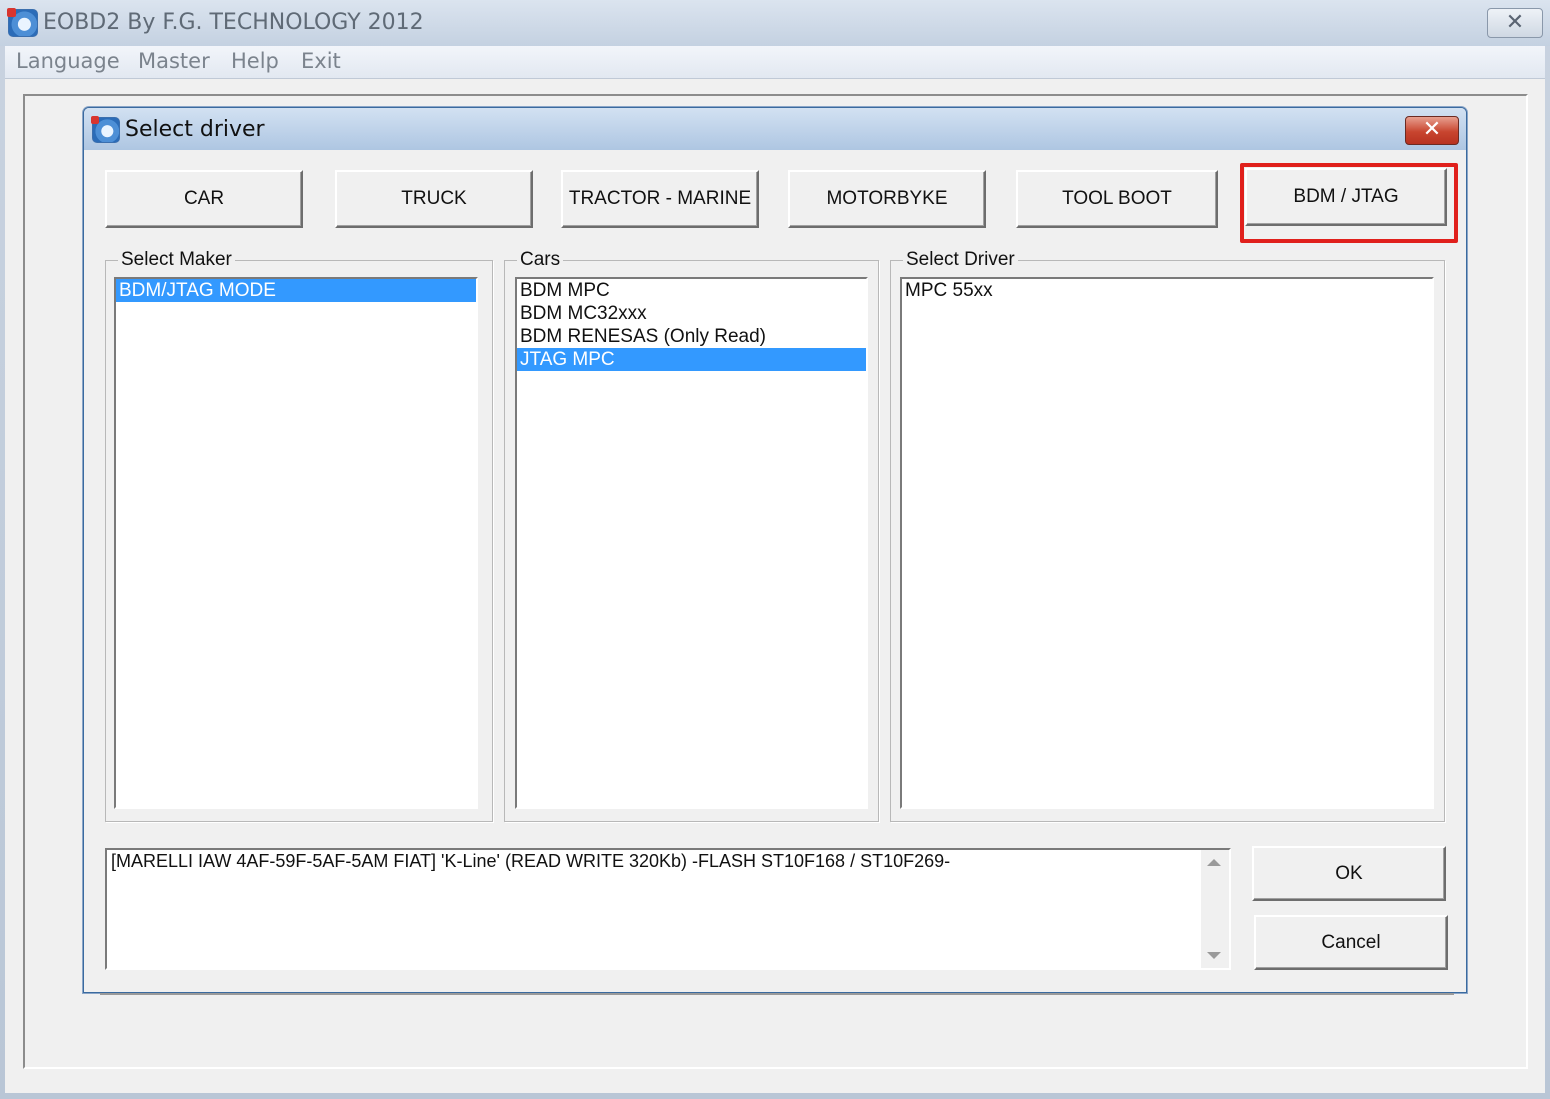 The width and height of the screenshot is (1550, 1099). I want to click on category-motorbyke-button: MOTORBYKE, so click(887, 199).